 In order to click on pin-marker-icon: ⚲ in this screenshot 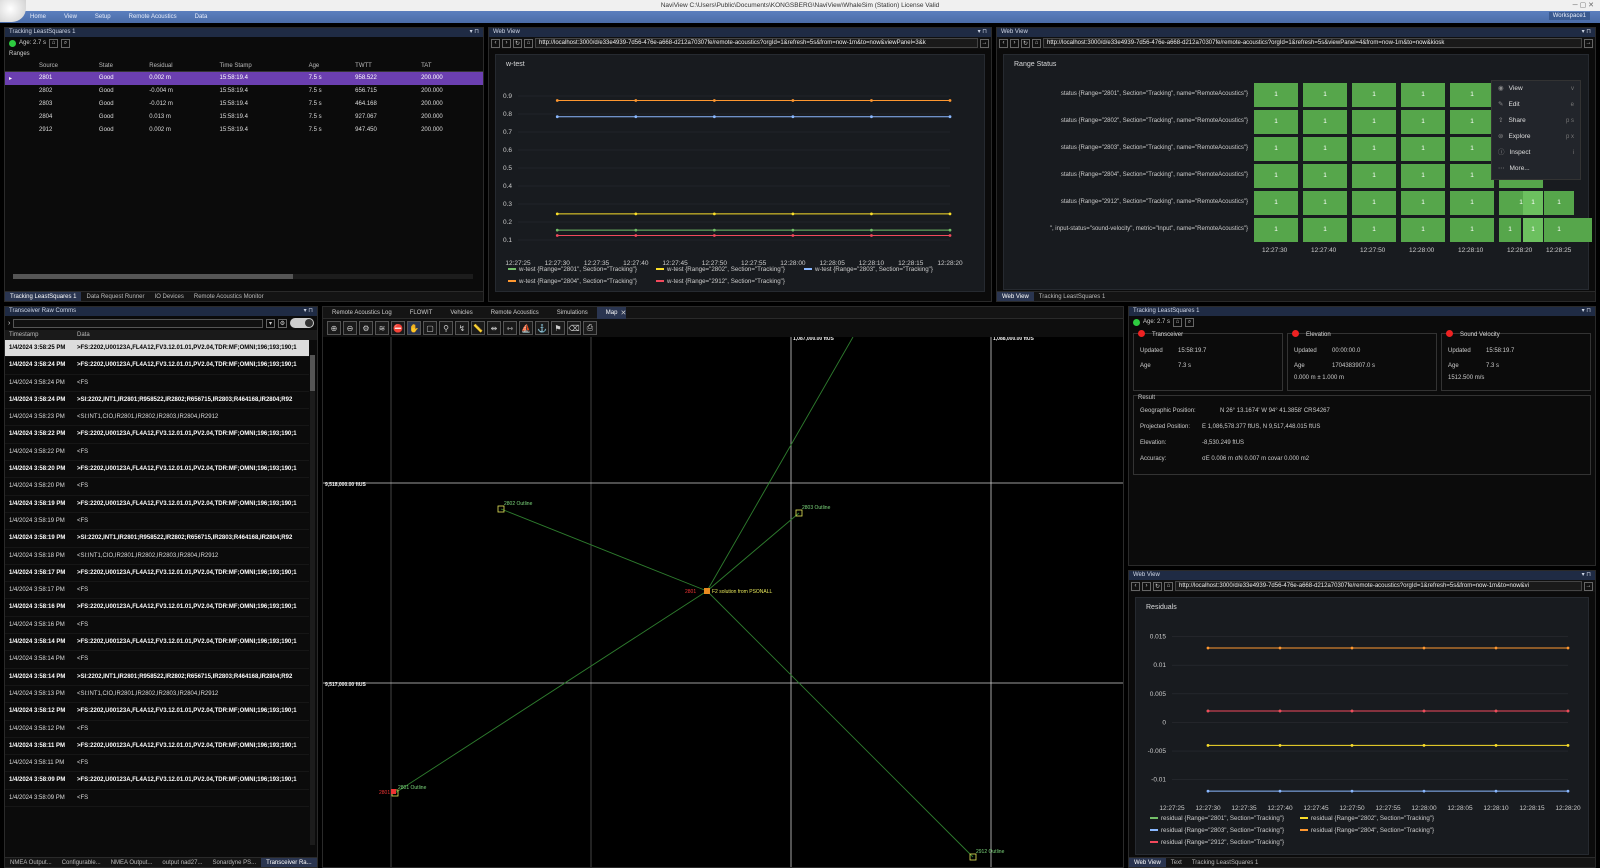, I will do `click(446, 328)`.